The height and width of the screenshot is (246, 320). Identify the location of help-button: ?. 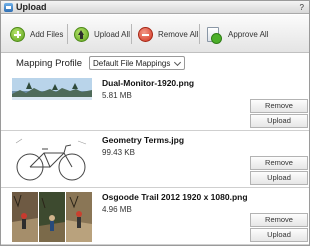
(302, 7).